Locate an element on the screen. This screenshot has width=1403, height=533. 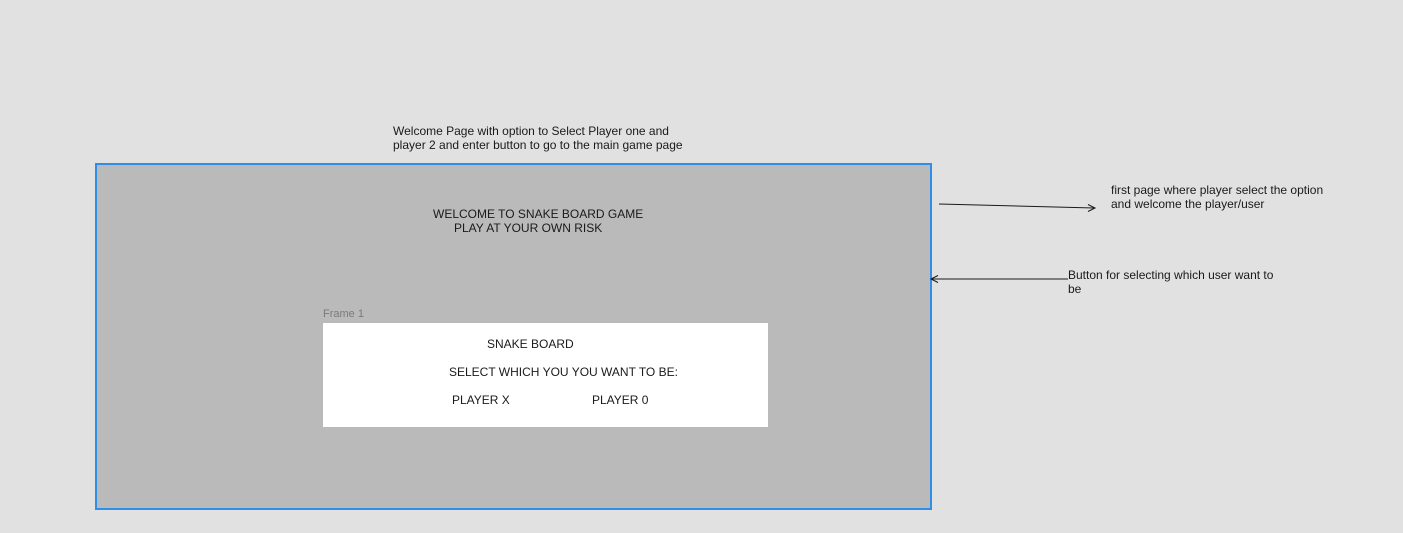
frame-title: SNAKE BOARD is located at coordinates (530, 344).